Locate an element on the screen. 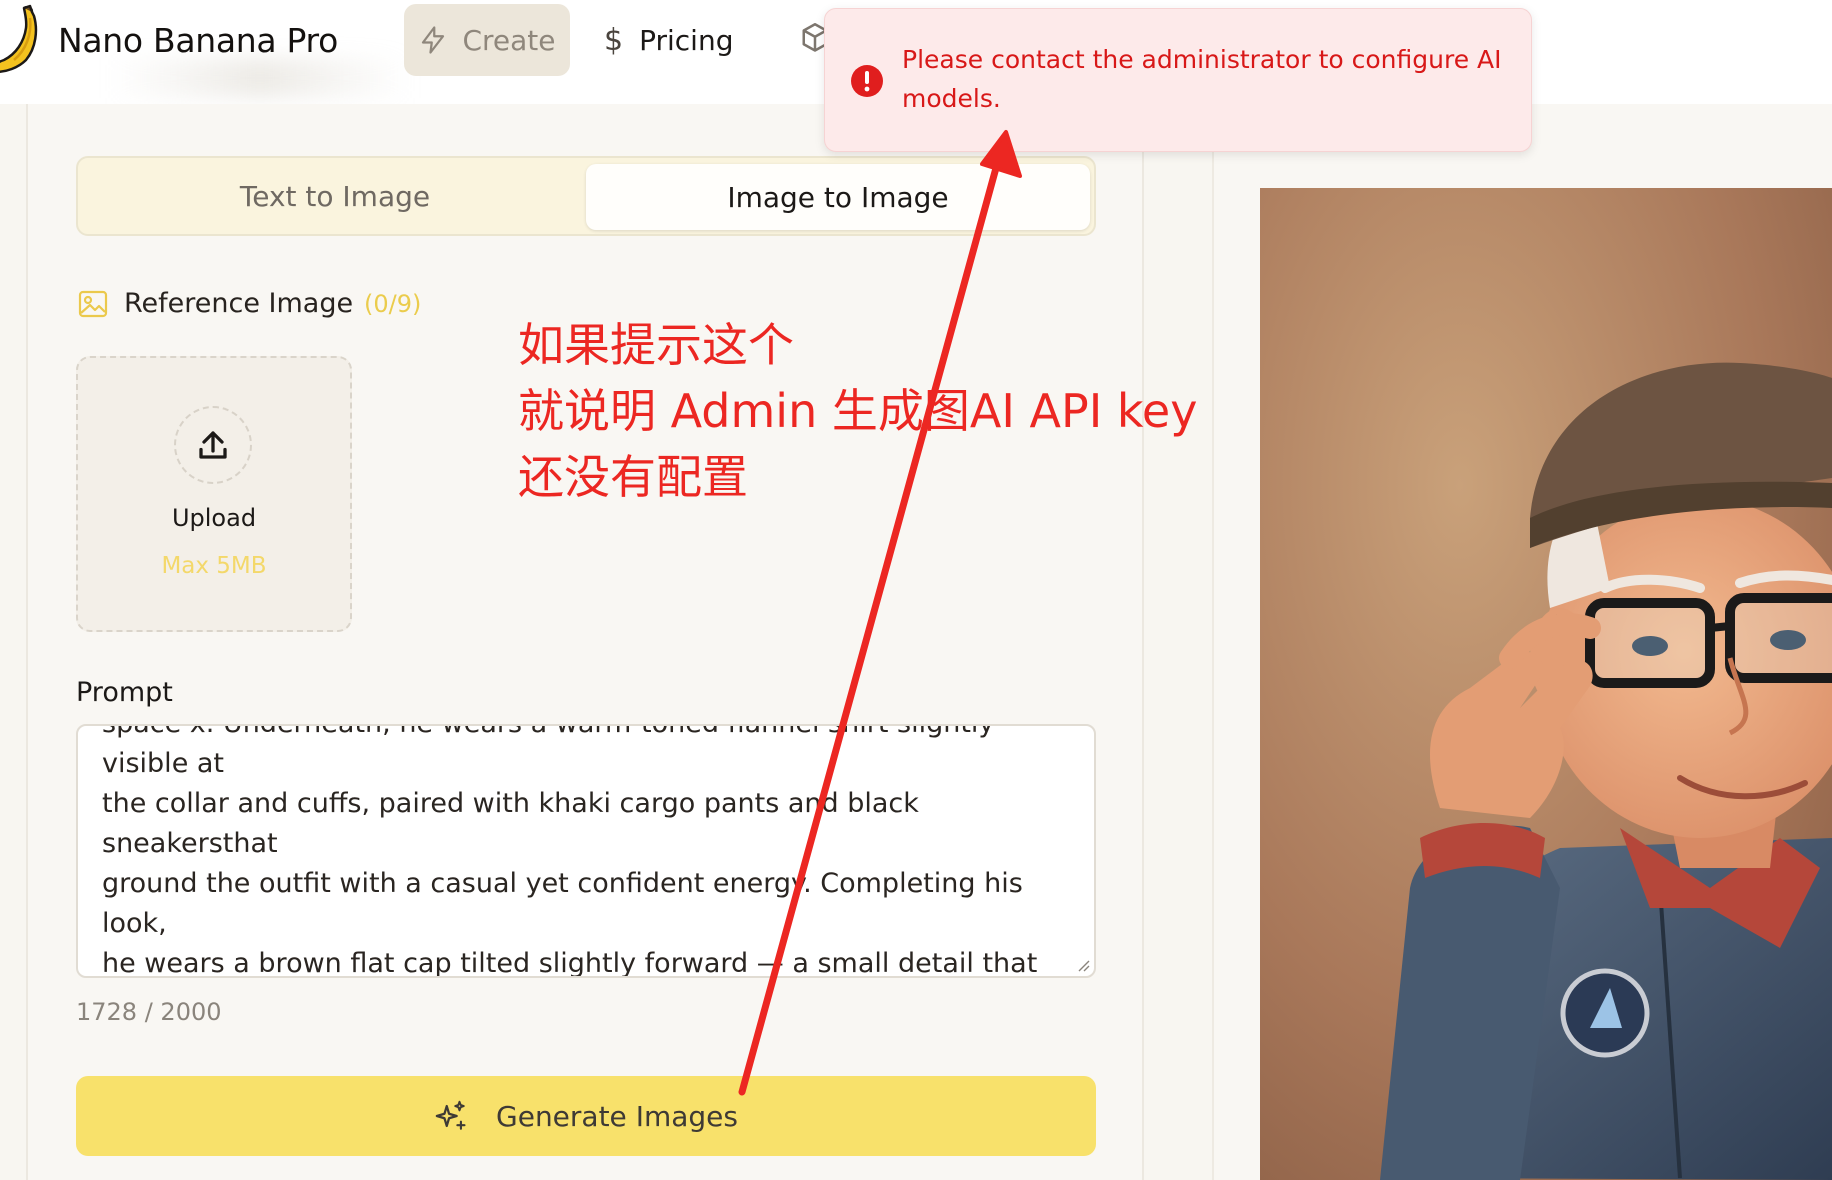 The image size is (1832, 1180). tab-text-to-image: Text to Image is located at coordinates (335, 196).